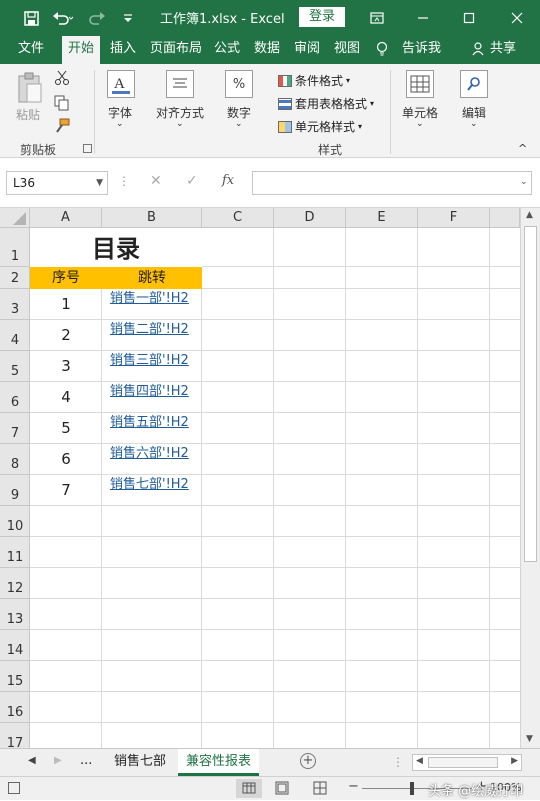 Image resolution: width=540 pixels, height=801 pixels. What do you see at coordinates (249, 788) in the screenshot?
I see `normal-view-icon` at bounding box center [249, 788].